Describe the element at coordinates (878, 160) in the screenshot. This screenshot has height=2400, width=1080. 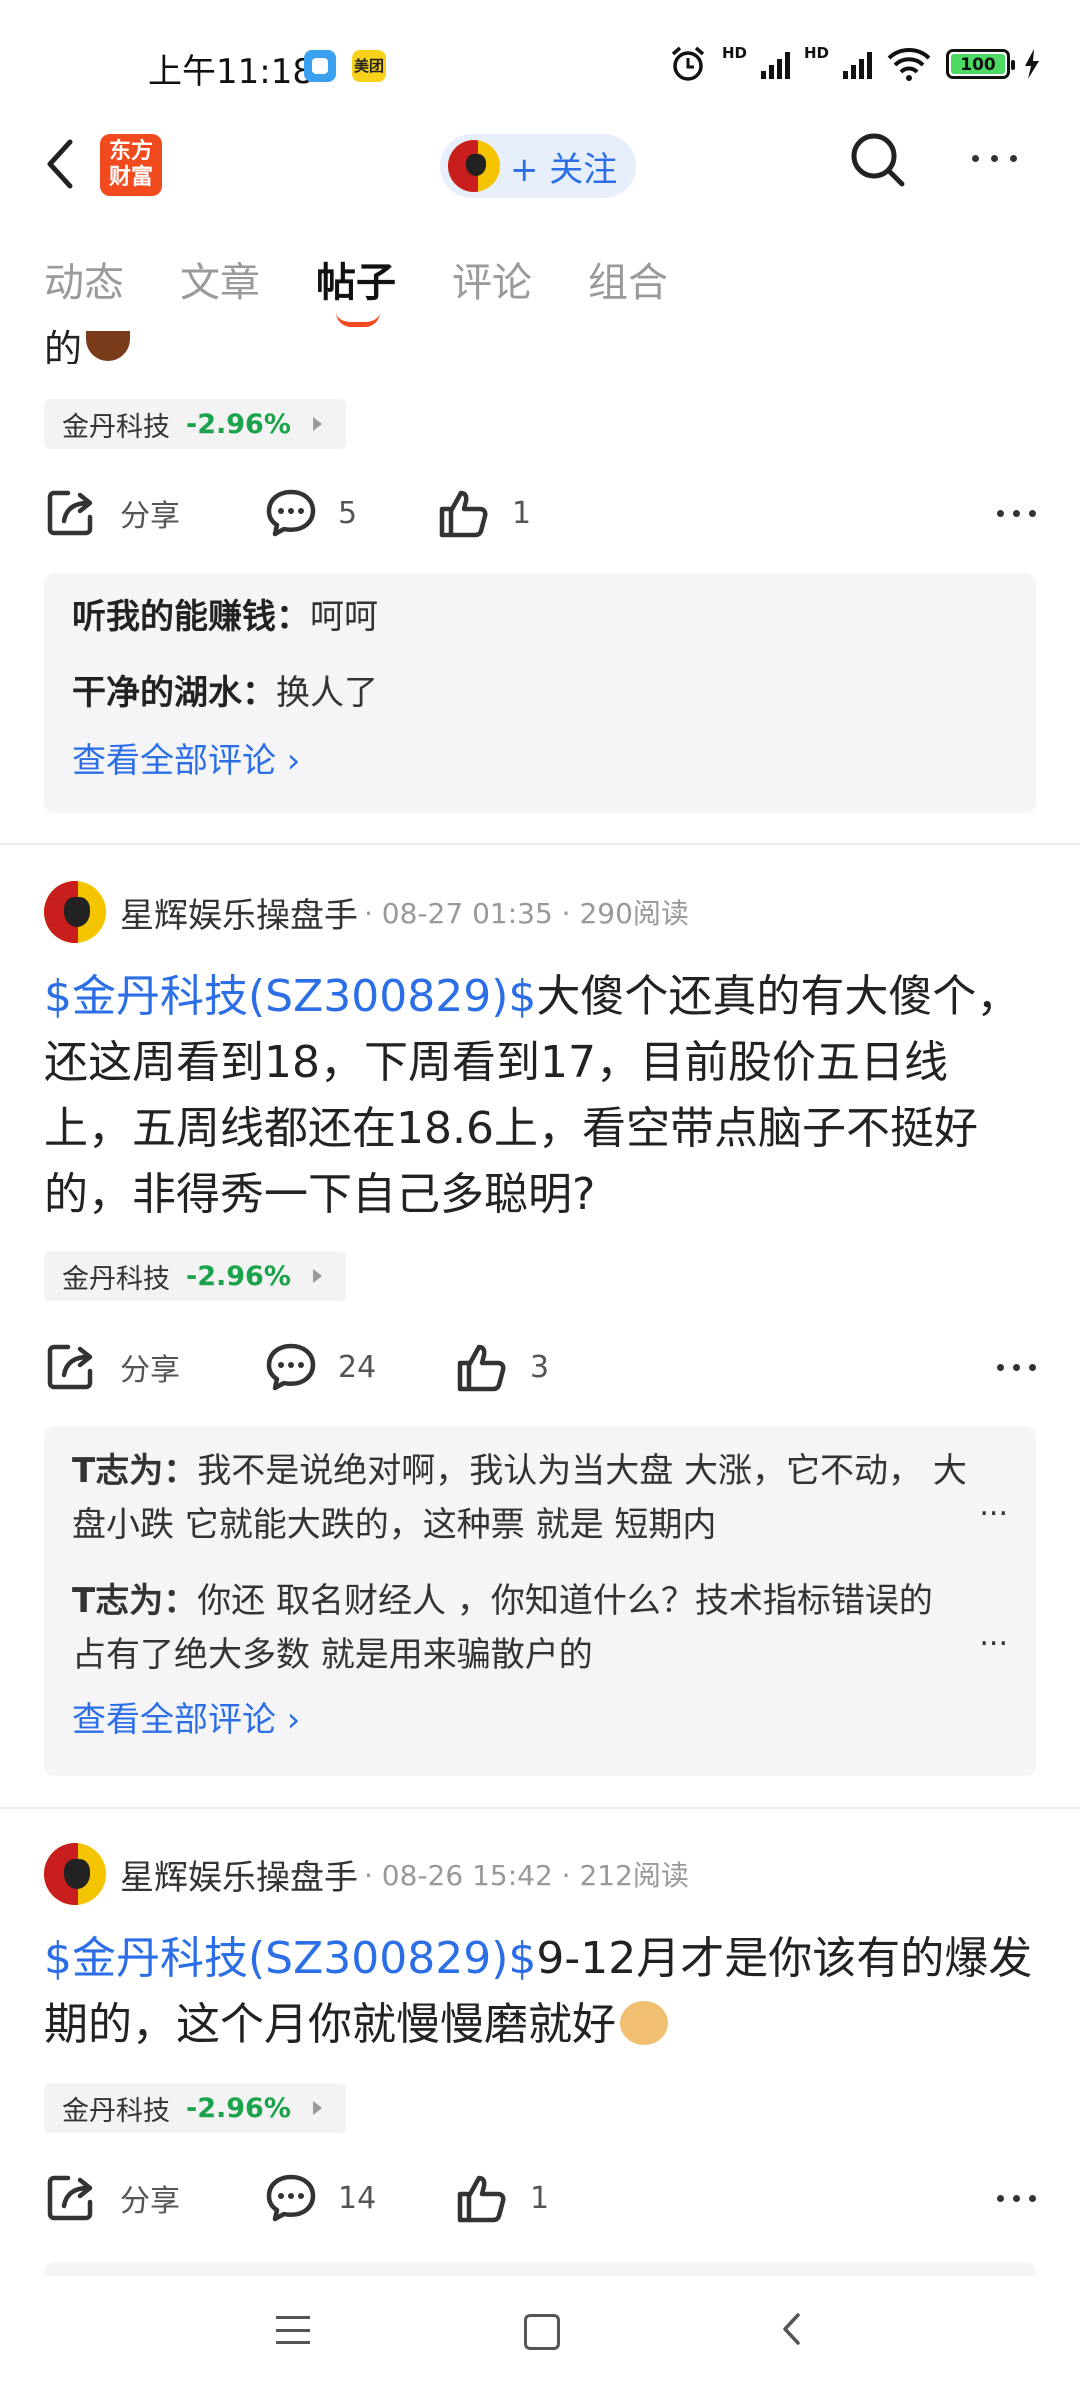
I see `search-icon` at that location.